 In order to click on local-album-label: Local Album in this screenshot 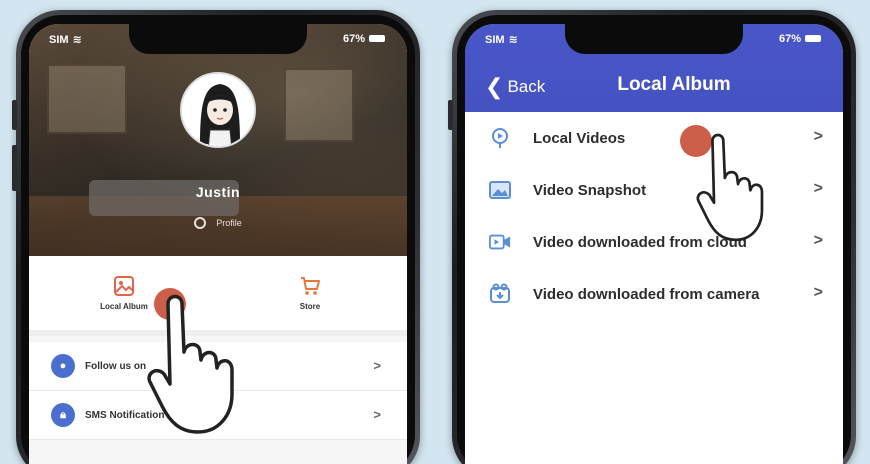, I will do `click(124, 306)`.